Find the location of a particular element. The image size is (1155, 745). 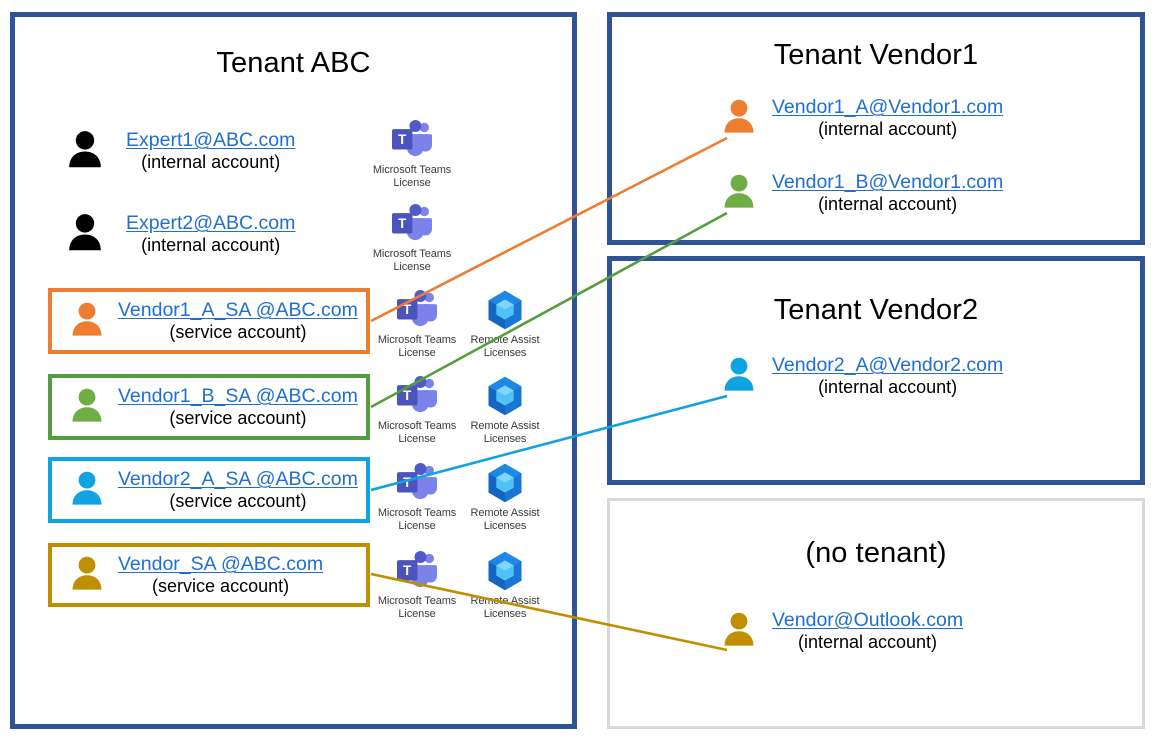

account-row-vendor2-a-sa: Vendor2_A_SA @ABC.com (service account) is located at coordinates (209, 490).